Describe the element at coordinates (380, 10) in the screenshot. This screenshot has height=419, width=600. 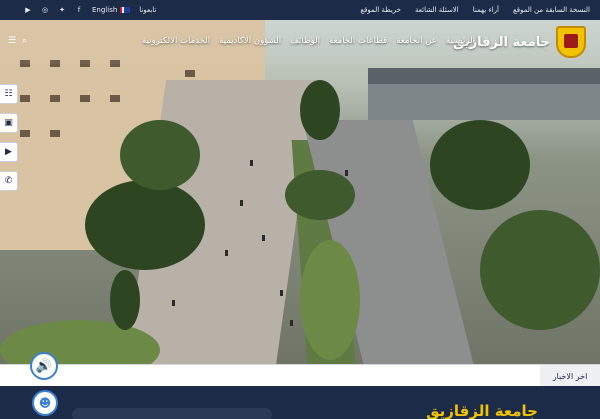
I see `link-sitemap: خريطة الموقع` at that location.